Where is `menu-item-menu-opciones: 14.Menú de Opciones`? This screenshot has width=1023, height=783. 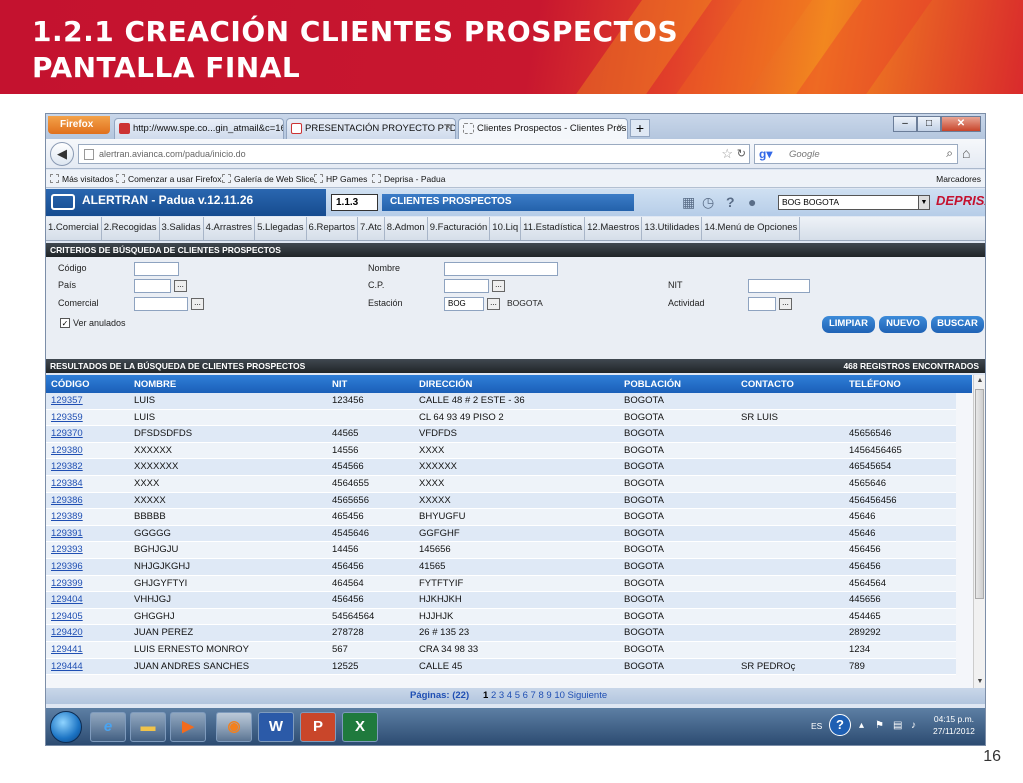 menu-item-menu-opciones: 14.Menú de Opciones is located at coordinates (751, 228).